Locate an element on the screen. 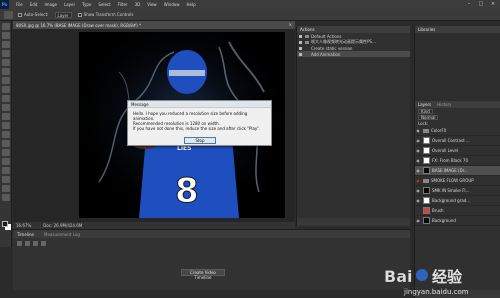 The width and height of the screenshot is (500, 298). menu-edit: Edit is located at coordinates (34, 4).